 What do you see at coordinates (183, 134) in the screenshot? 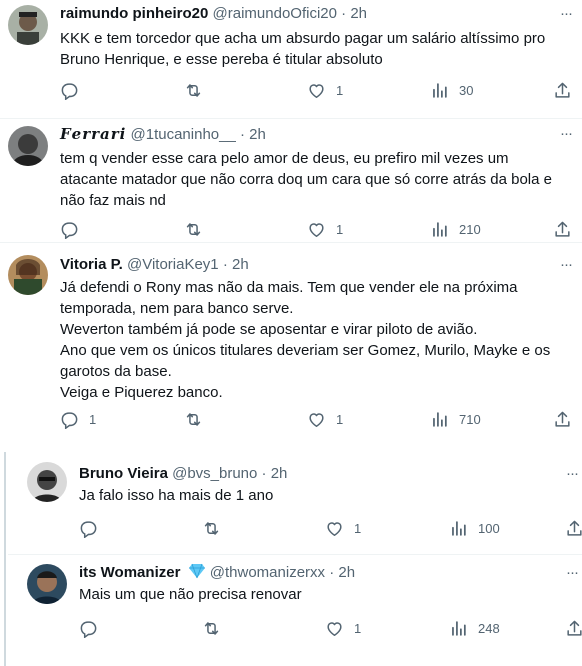
I see `user-handle: @1tucaninho__` at bounding box center [183, 134].